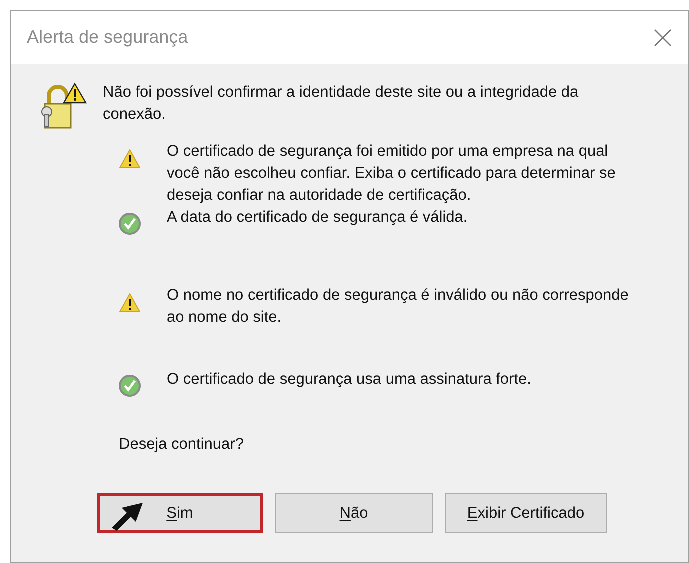 The image size is (689, 563). I want to click on dialog-button: Sim, so click(180, 513).